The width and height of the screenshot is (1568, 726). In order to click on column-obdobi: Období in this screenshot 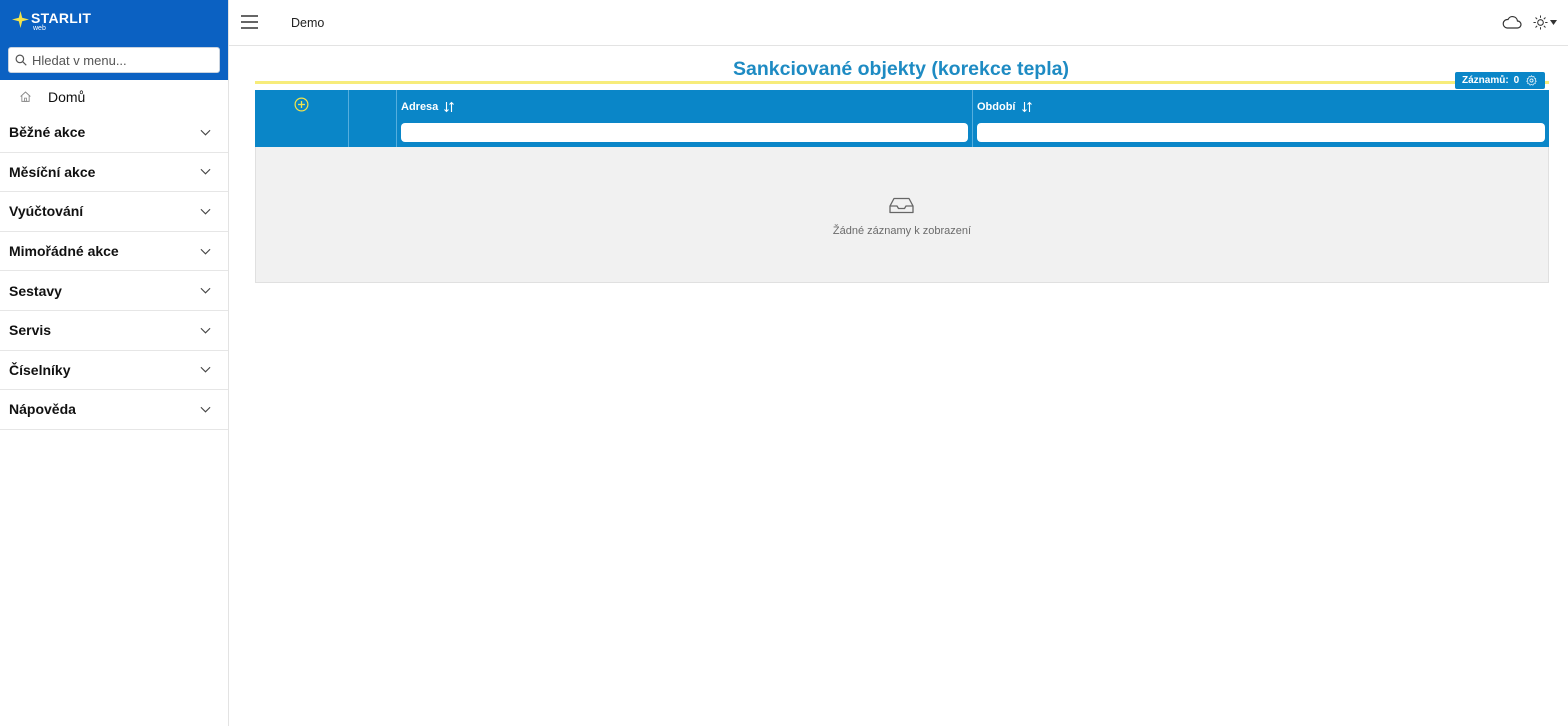, I will do `click(1261, 118)`.